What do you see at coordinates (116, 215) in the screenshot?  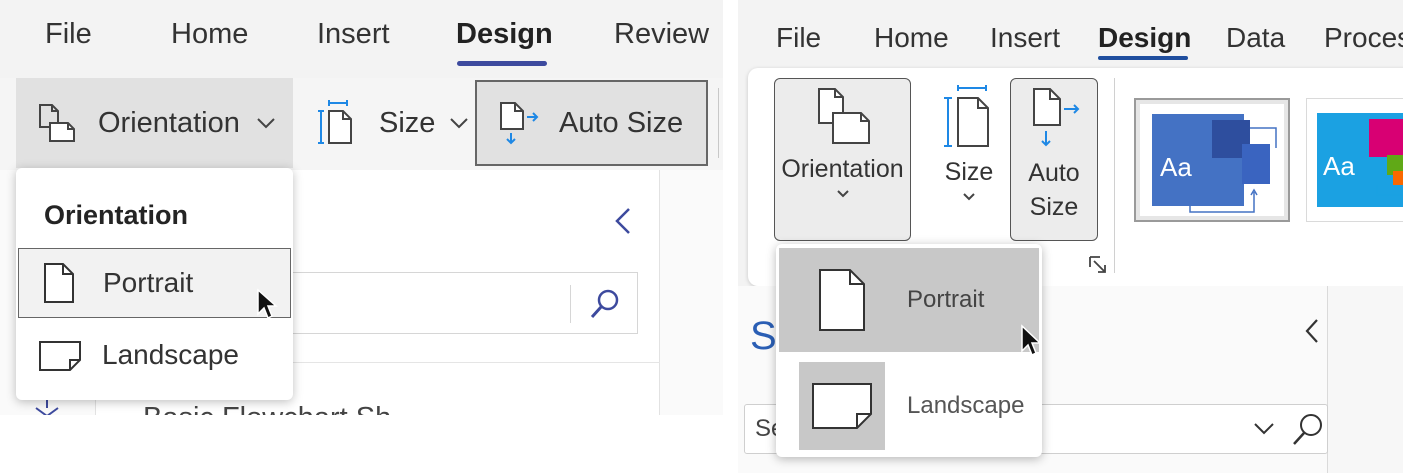 I see `dropdown-title: Orientation` at bounding box center [116, 215].